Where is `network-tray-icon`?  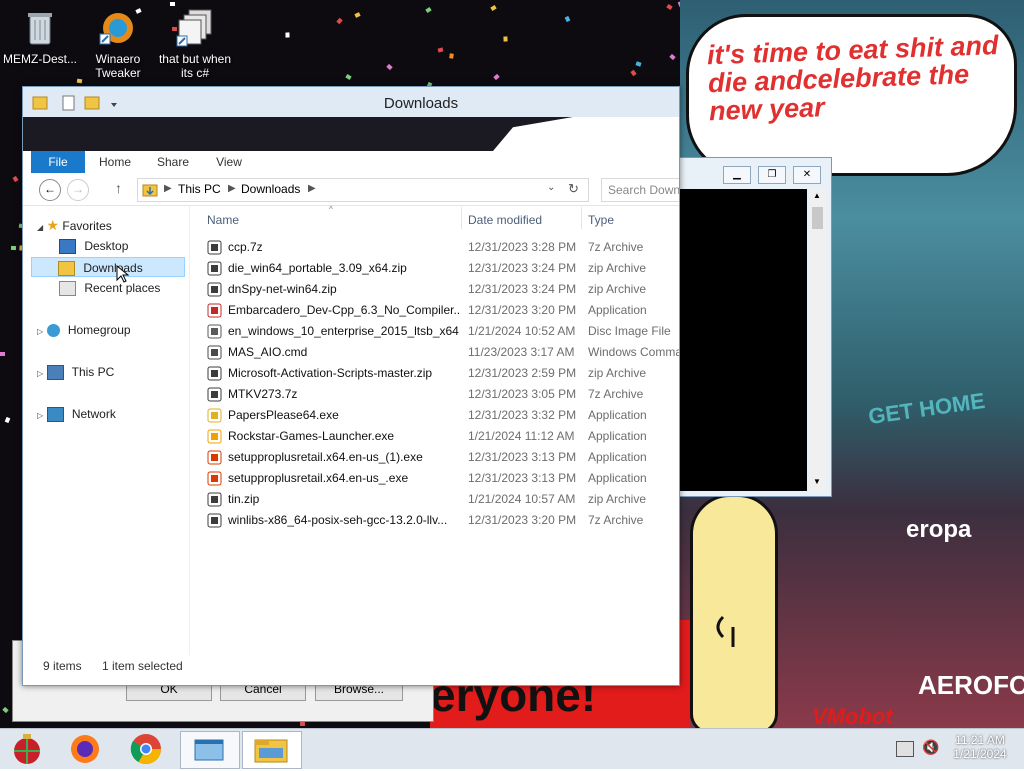 network-tray-icon is located at coordinates (905, 749).